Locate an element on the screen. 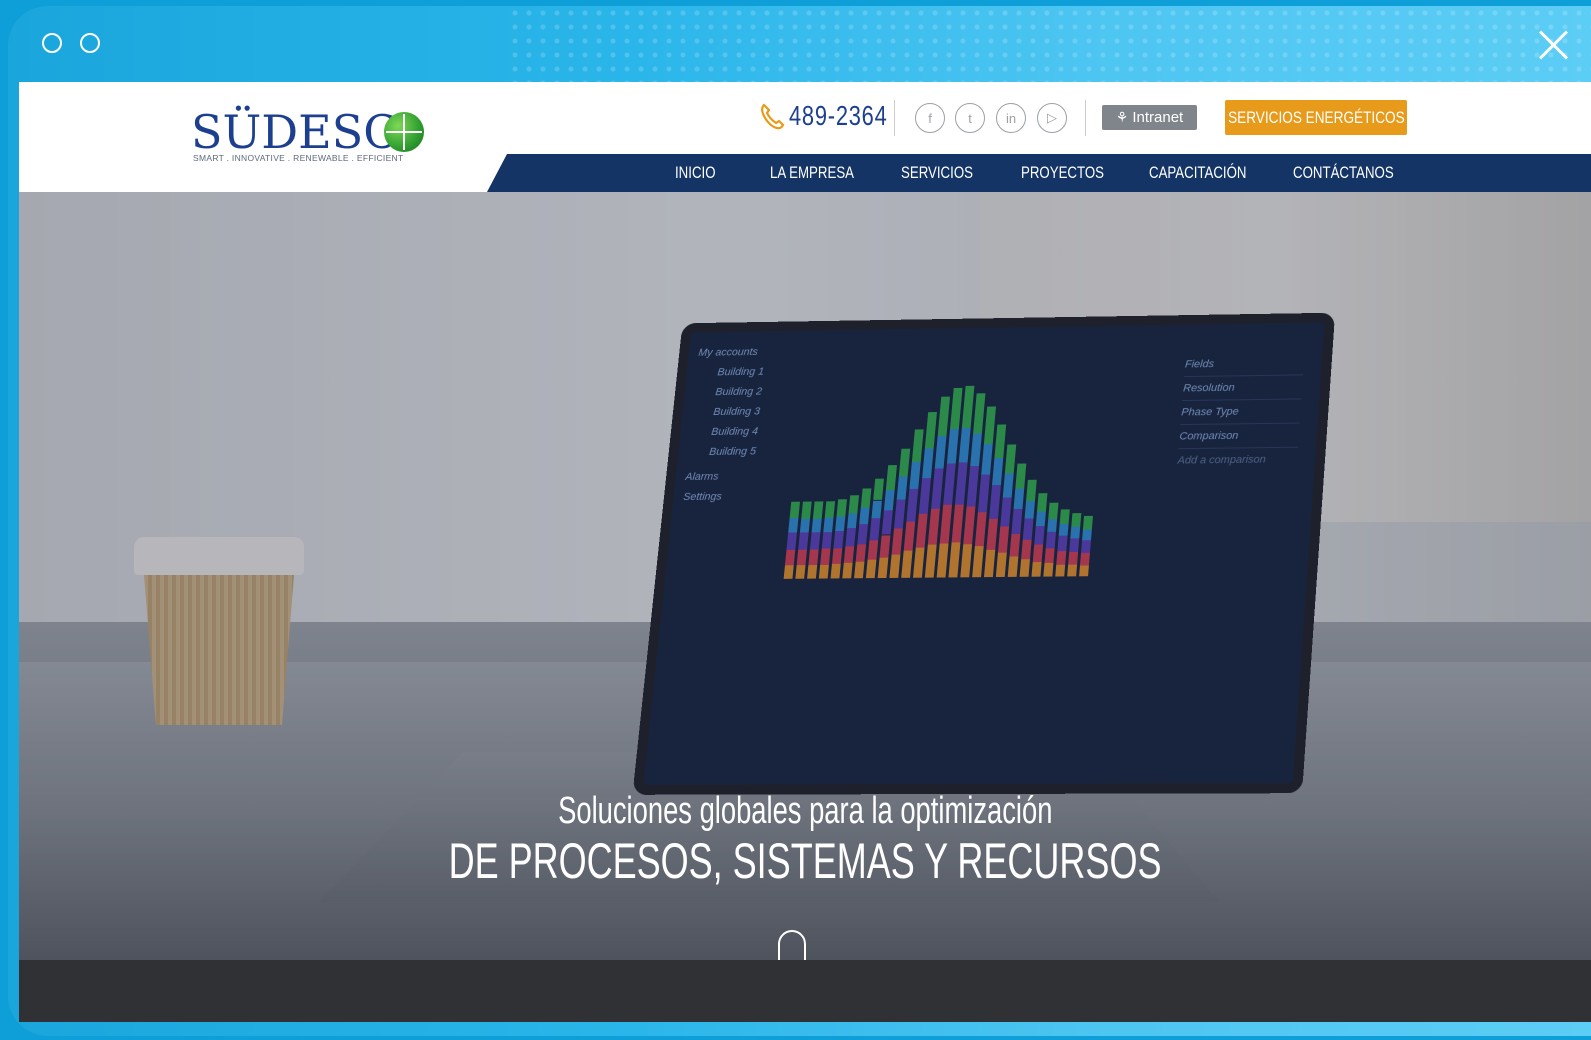 The width and height of the screenshot is (1591, 1040). energy-services-label: SERVICIOS ENERGÉTICOS is located at coordinates (1316, 117).